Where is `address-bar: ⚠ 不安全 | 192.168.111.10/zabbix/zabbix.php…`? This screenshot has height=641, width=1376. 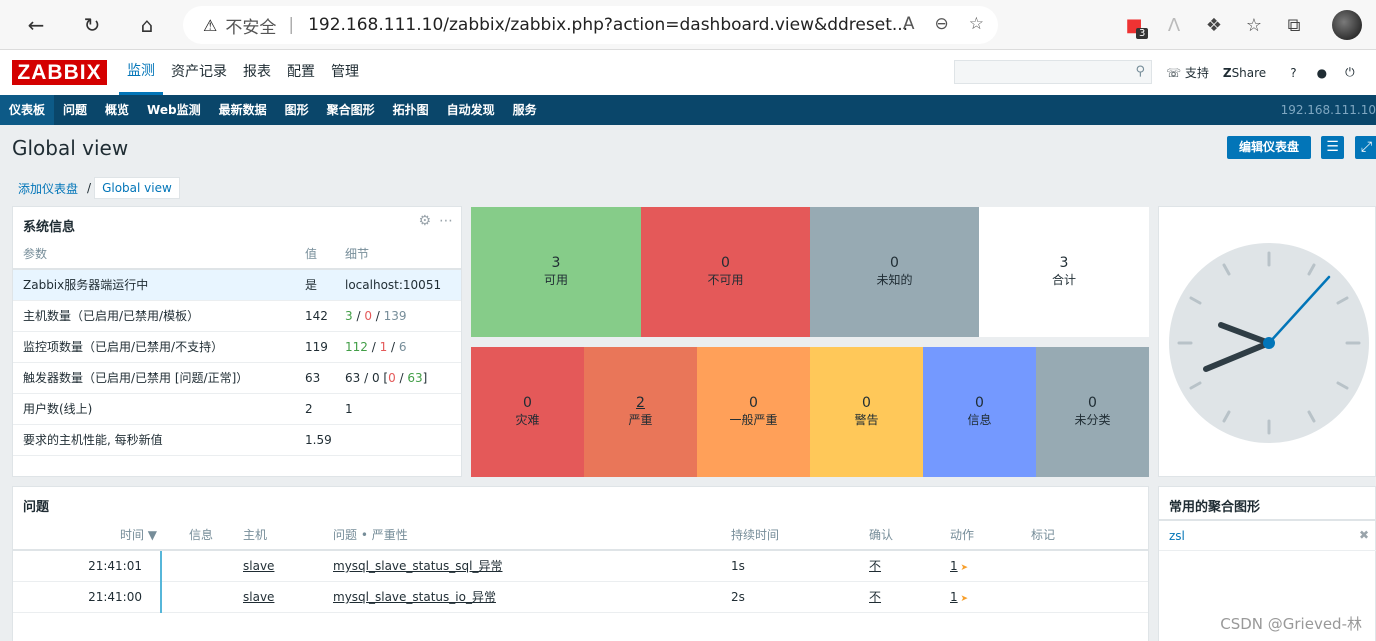 address-bar: ⚠ 不安全 | 192.168.111.10/zabbix/zabbix.php… is located at coordinates (590, 25).